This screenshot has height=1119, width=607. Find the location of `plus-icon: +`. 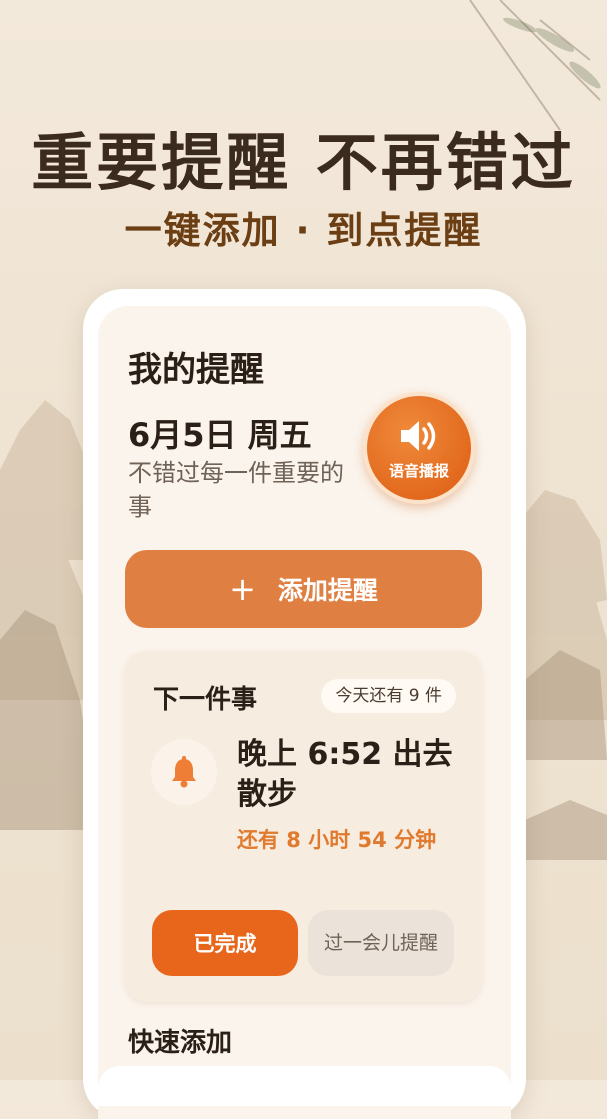

plus-icon: + is located at coordinates (242, 589).